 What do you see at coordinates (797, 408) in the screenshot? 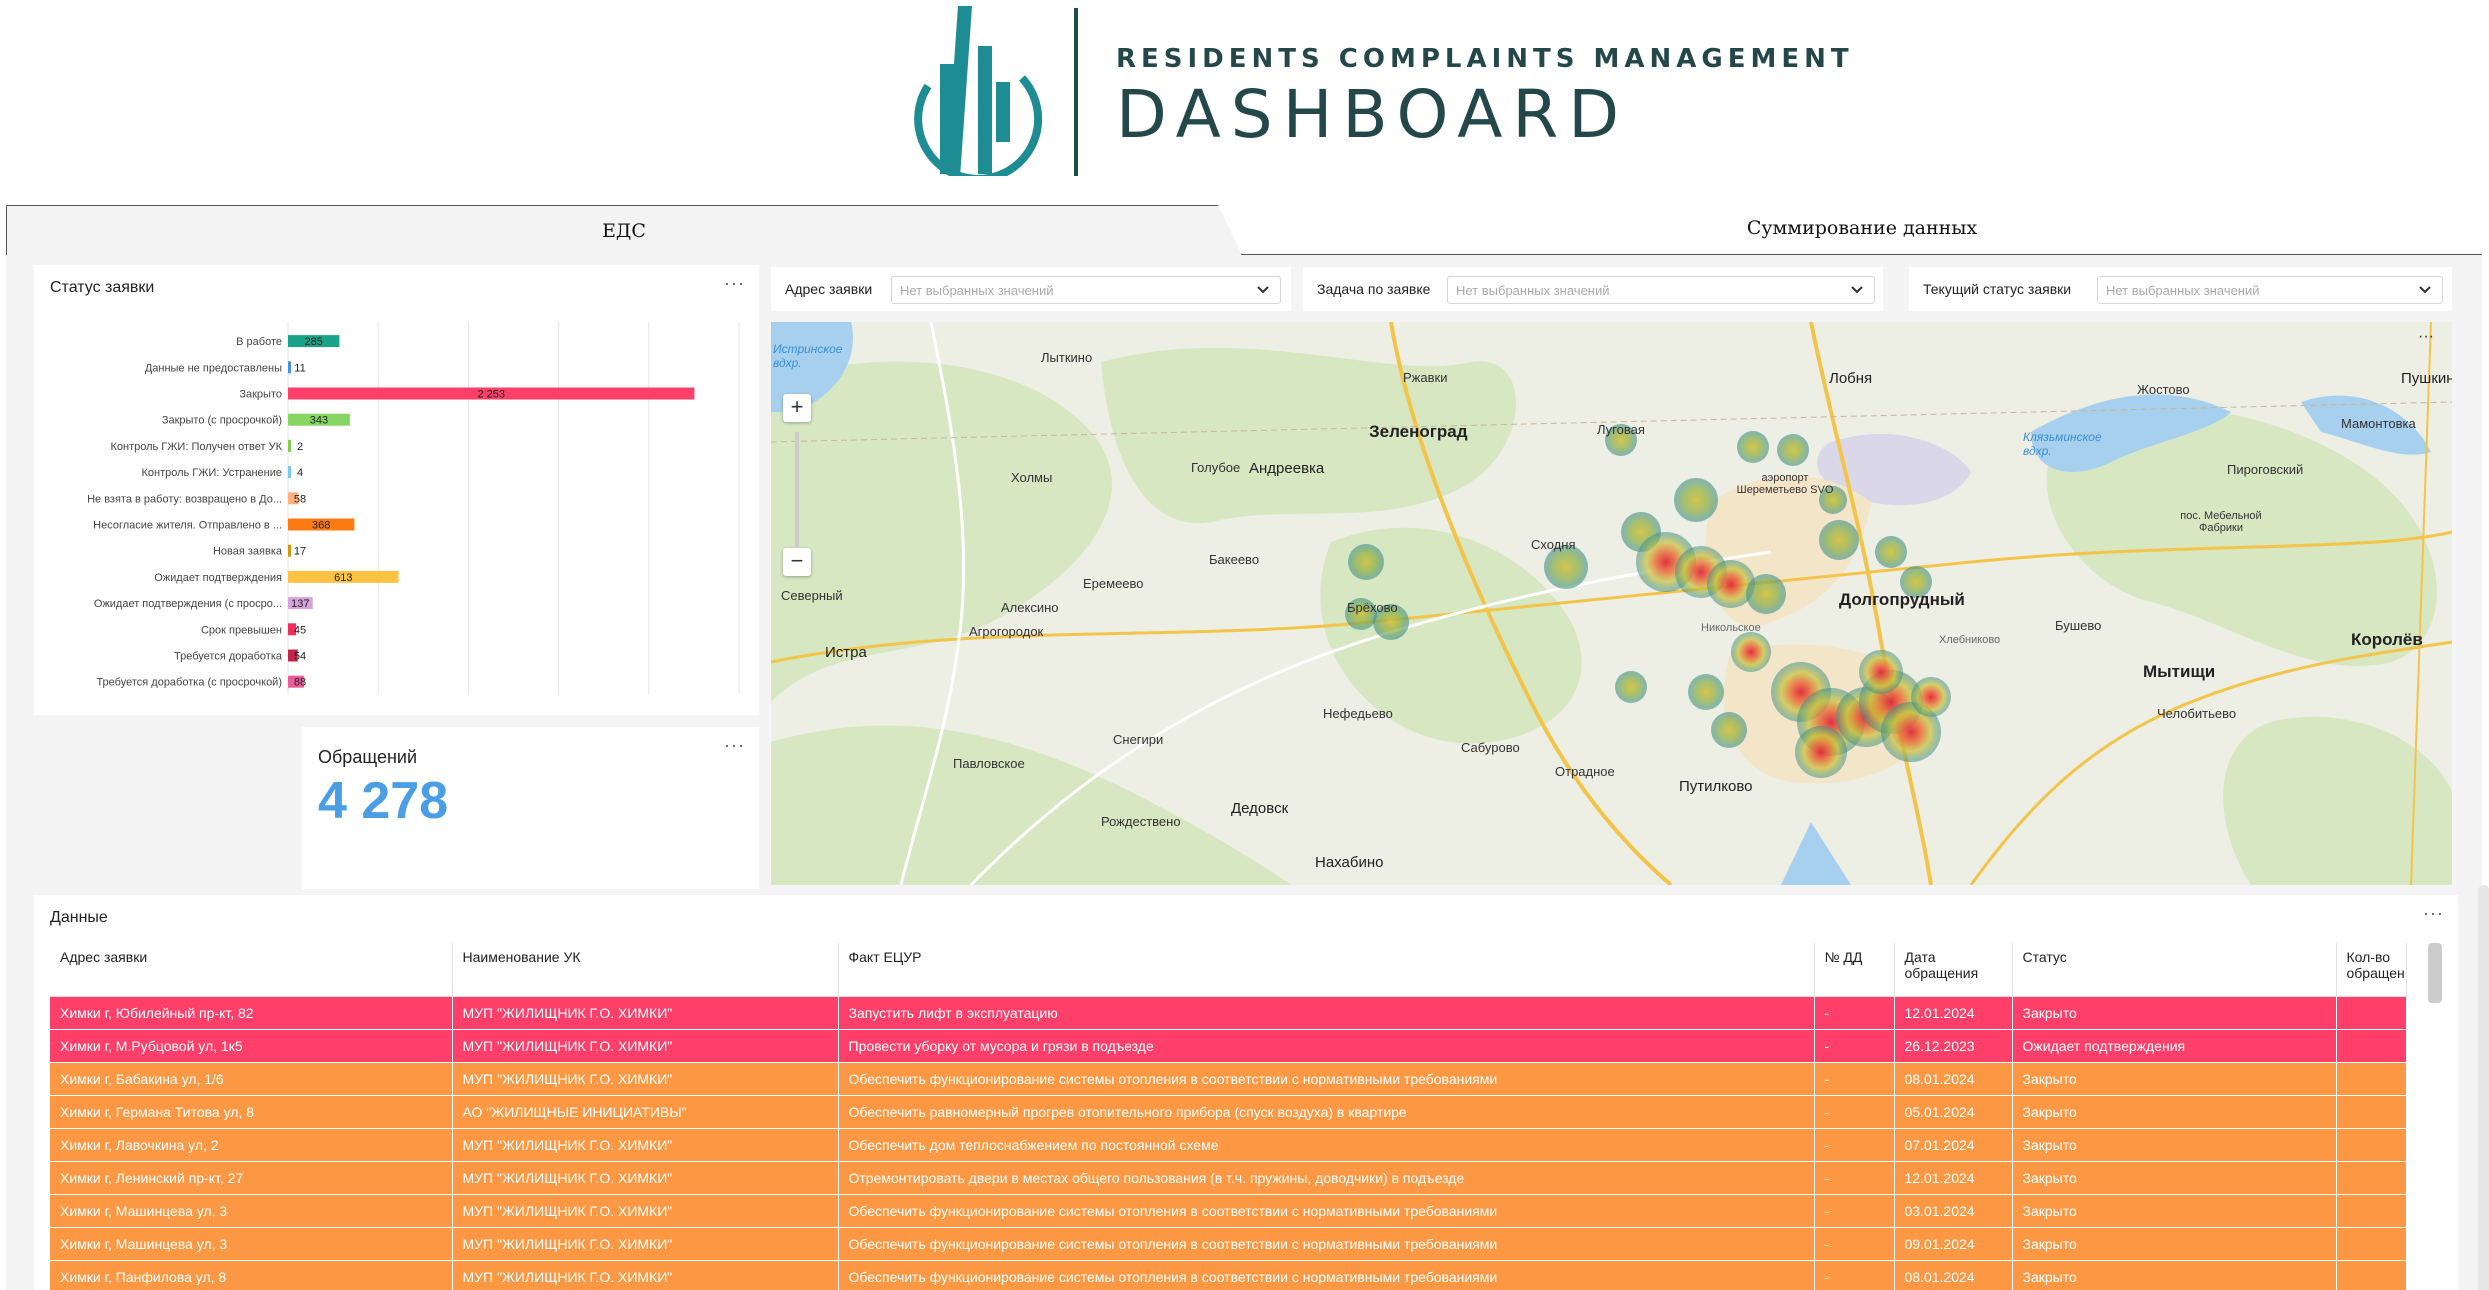
I see `zoom-in-button: +` at bounding box center [797, 408].